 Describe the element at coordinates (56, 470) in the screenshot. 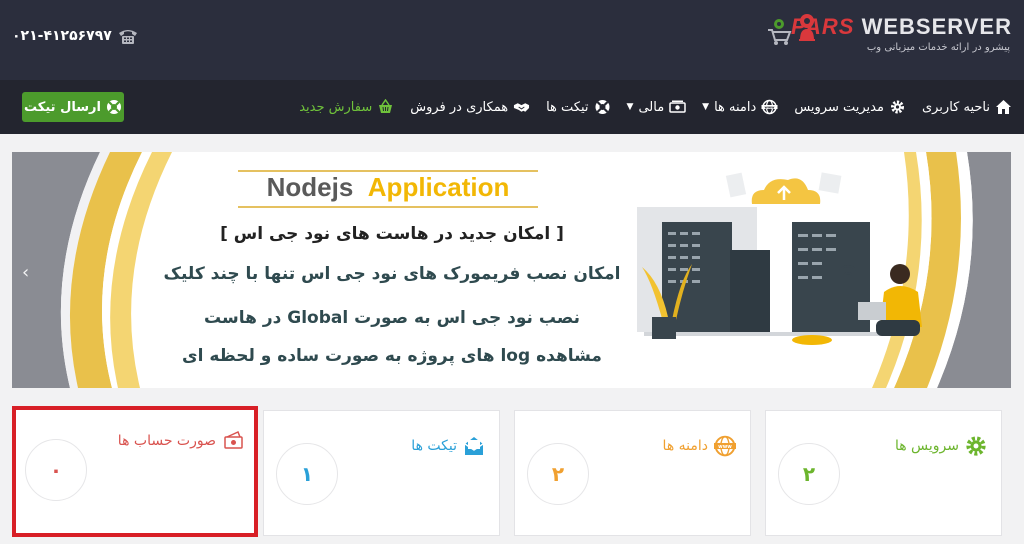

I see `card-count: ۰` at that location.